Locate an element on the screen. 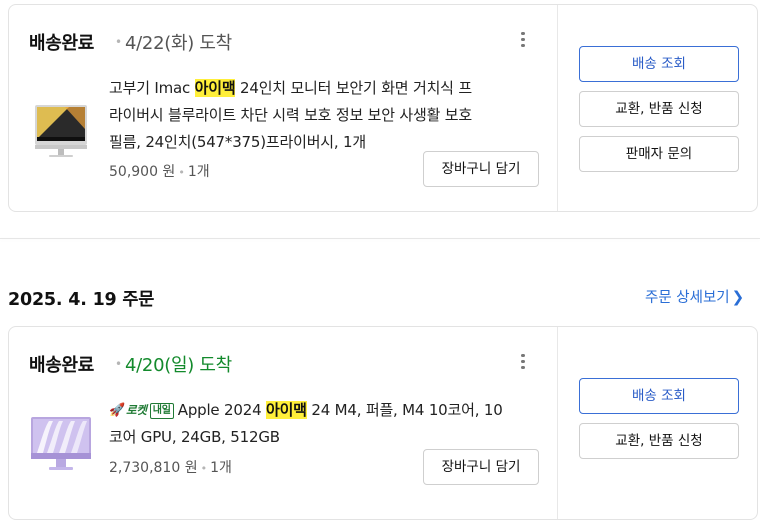 Image resolution: width=760 pixels, height=524 pixels. order-detail-link: 주문 상세보기 ❯ is located at coordinates (694, 296).